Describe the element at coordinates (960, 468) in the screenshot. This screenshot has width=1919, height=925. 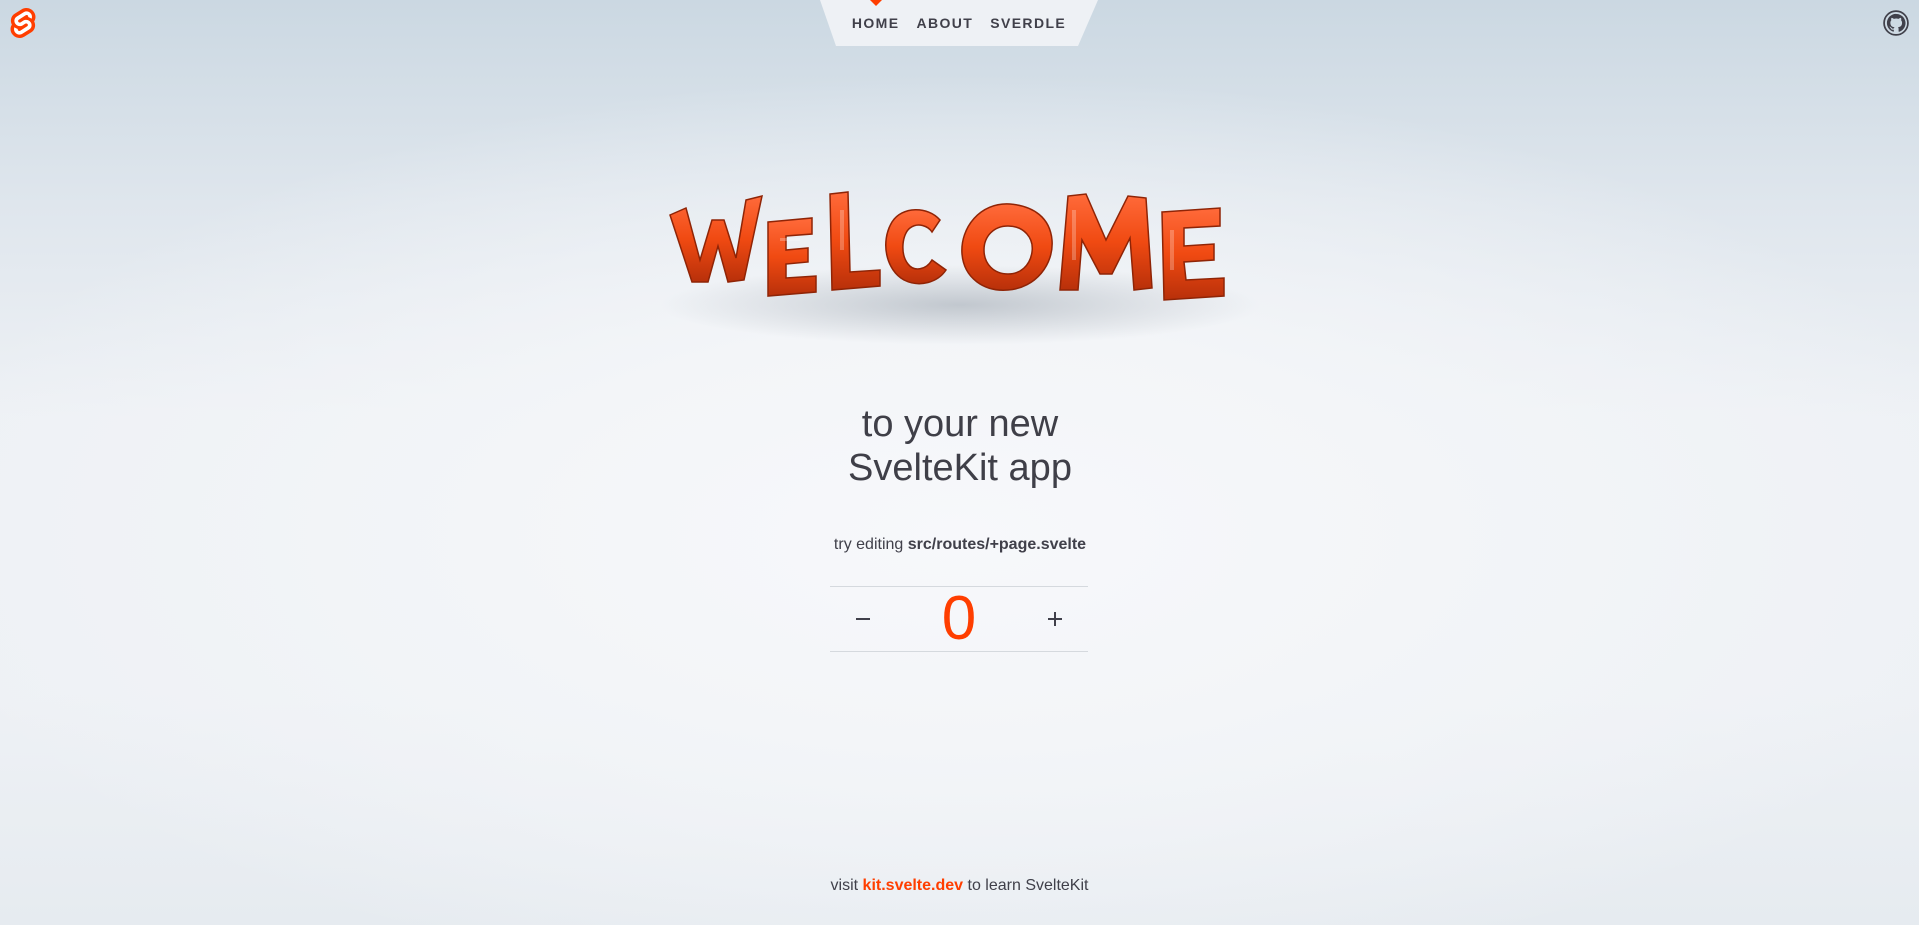
I see `subtitle-line-2: SvelteKit app` at that location.